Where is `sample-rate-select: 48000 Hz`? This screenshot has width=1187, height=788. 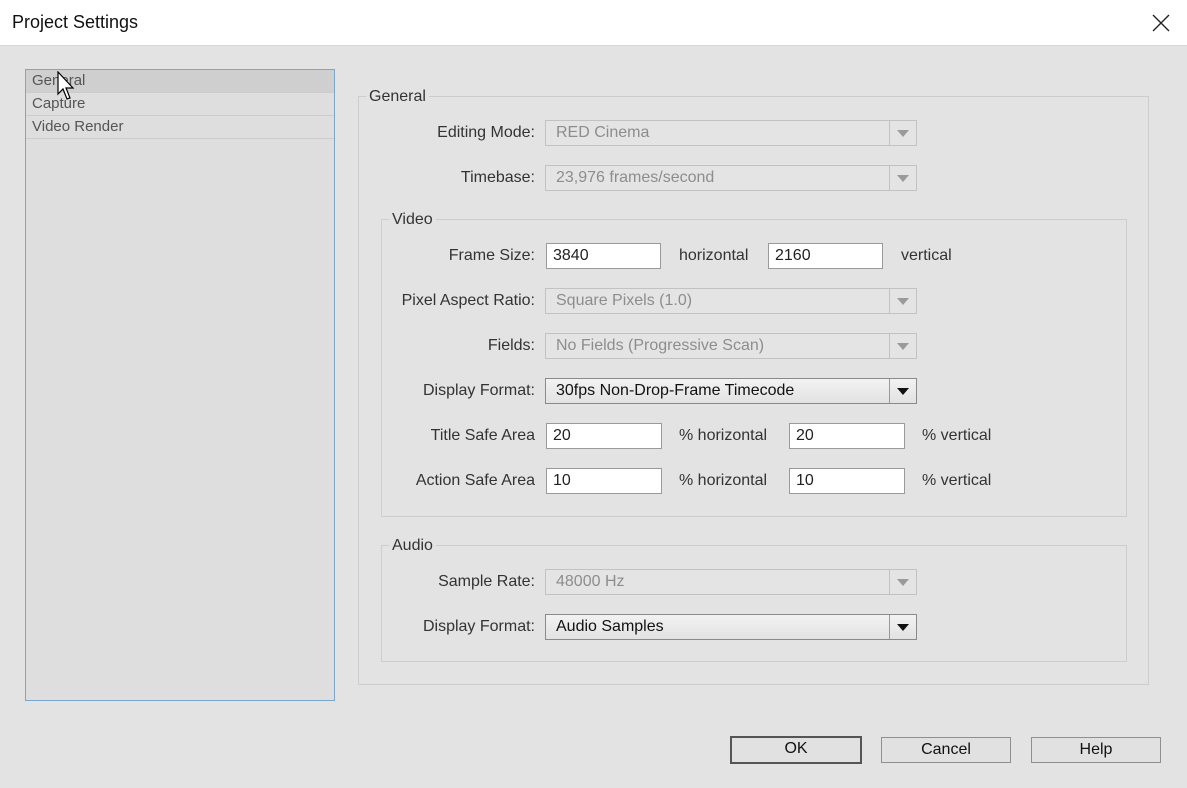 sample-rate-select: 48000 Hz is located at coordinates (731, 582).